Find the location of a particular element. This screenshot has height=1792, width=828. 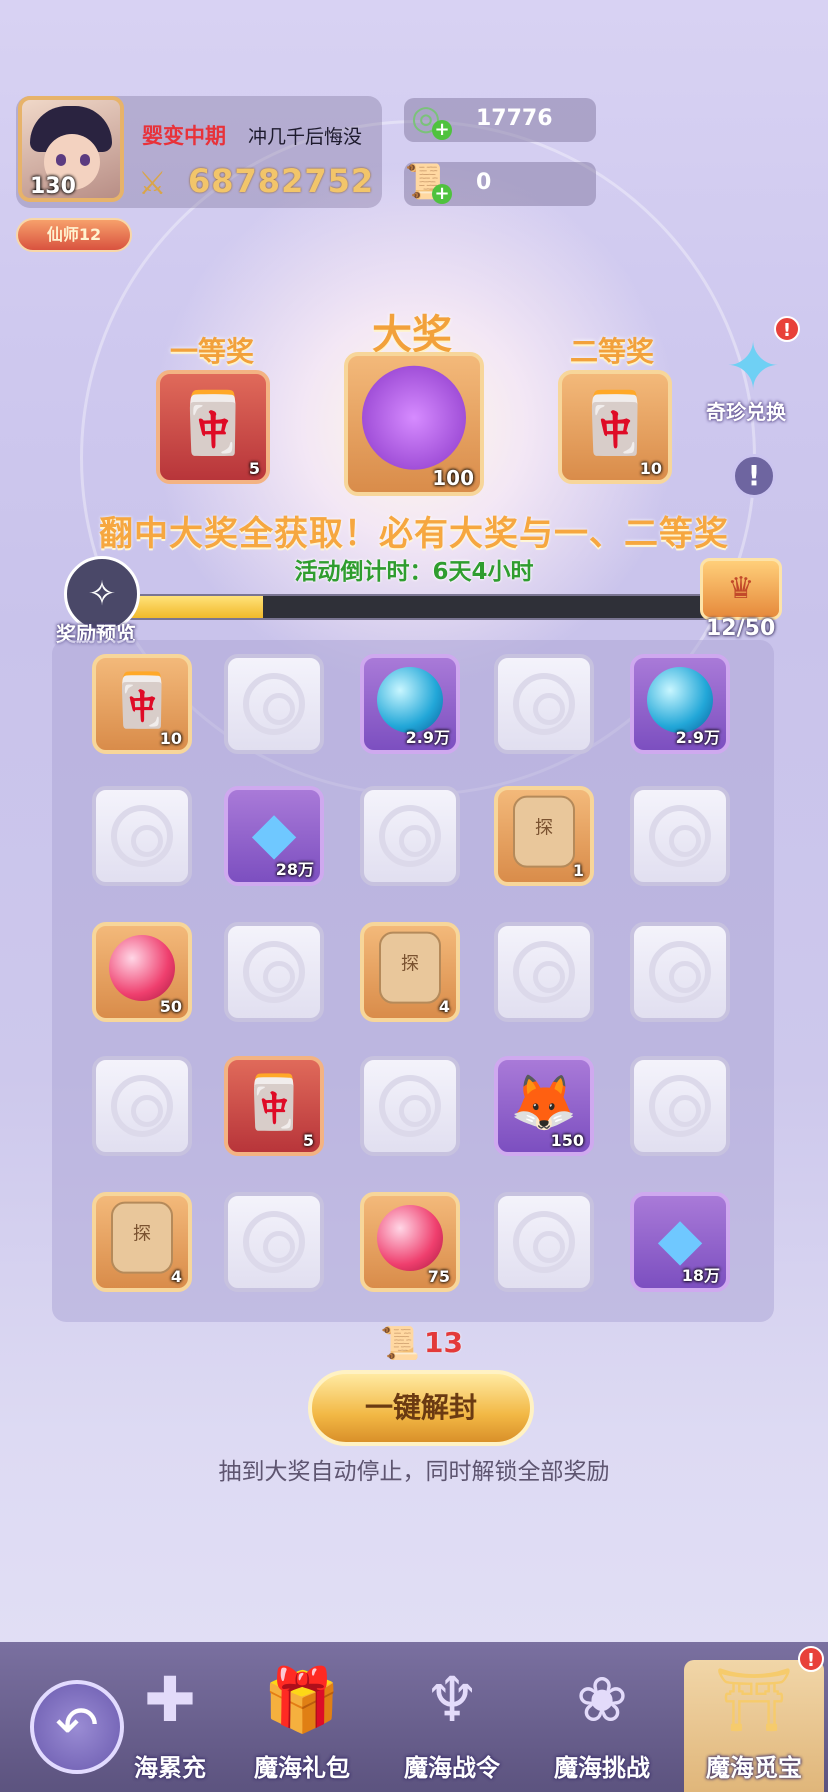

headline: 翻中大奖全获取！必有大奖与一、二等奖 is located at coordinates (414, 534).